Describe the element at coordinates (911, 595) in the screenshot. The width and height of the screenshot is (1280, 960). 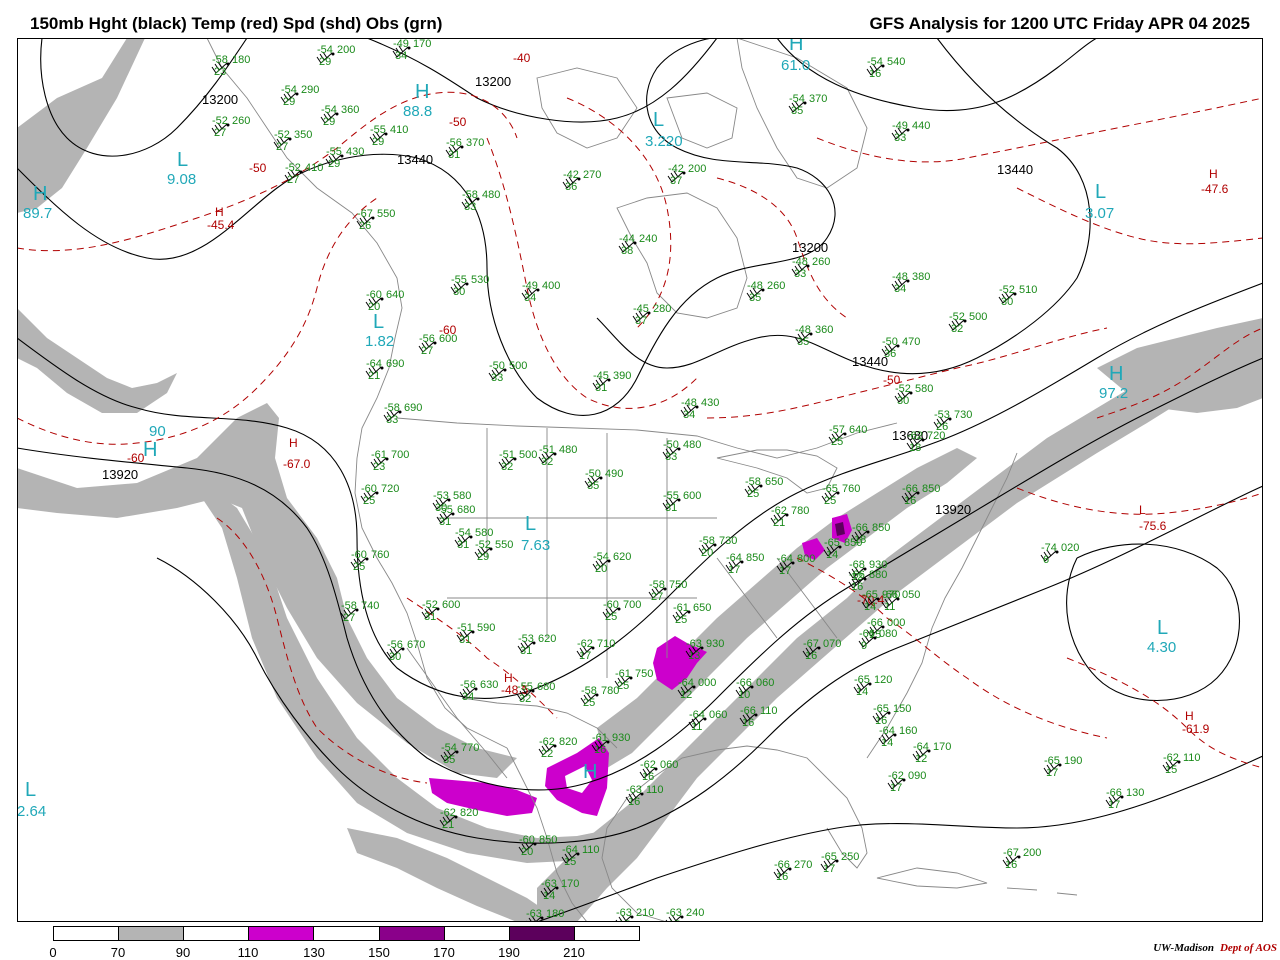
I see `obs-height: 050` at that location.